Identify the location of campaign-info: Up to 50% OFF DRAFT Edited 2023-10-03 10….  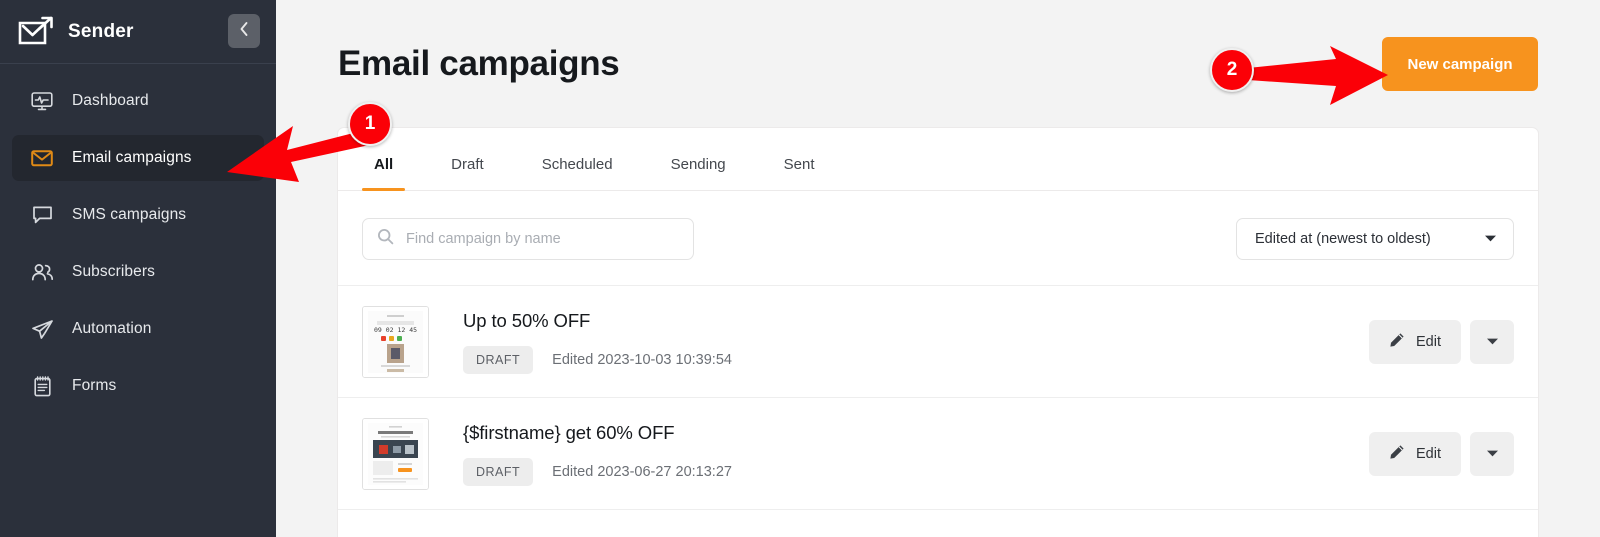
(916, 342).